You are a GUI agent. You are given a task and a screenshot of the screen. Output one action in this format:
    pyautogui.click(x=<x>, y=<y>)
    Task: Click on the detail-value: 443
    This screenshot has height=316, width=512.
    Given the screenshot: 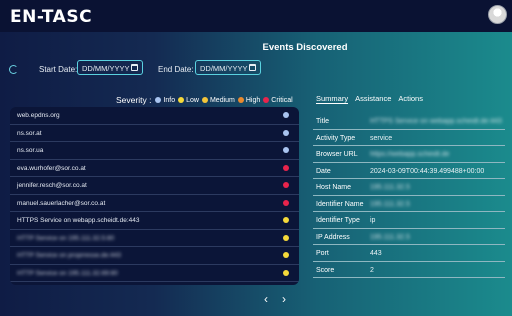 What is the action you would take?
    pyautogui.click(x=376, y=253)
    